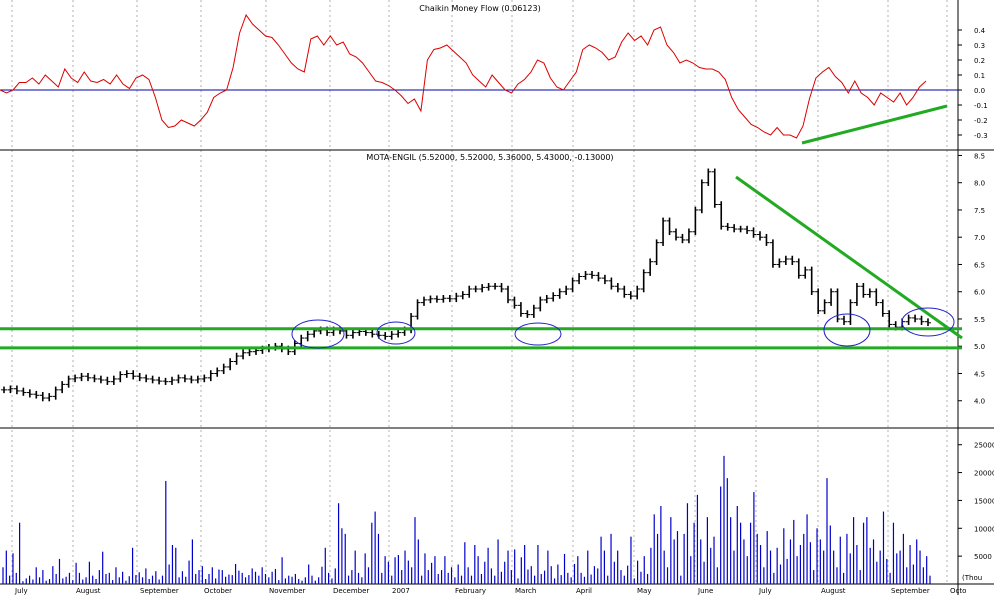 The height and width of the screenshot is (599, 994). What do you see at coordinates (351, 591) in the screenshot?
I see `x-tick-label: December` at bounding box center [351, 591].